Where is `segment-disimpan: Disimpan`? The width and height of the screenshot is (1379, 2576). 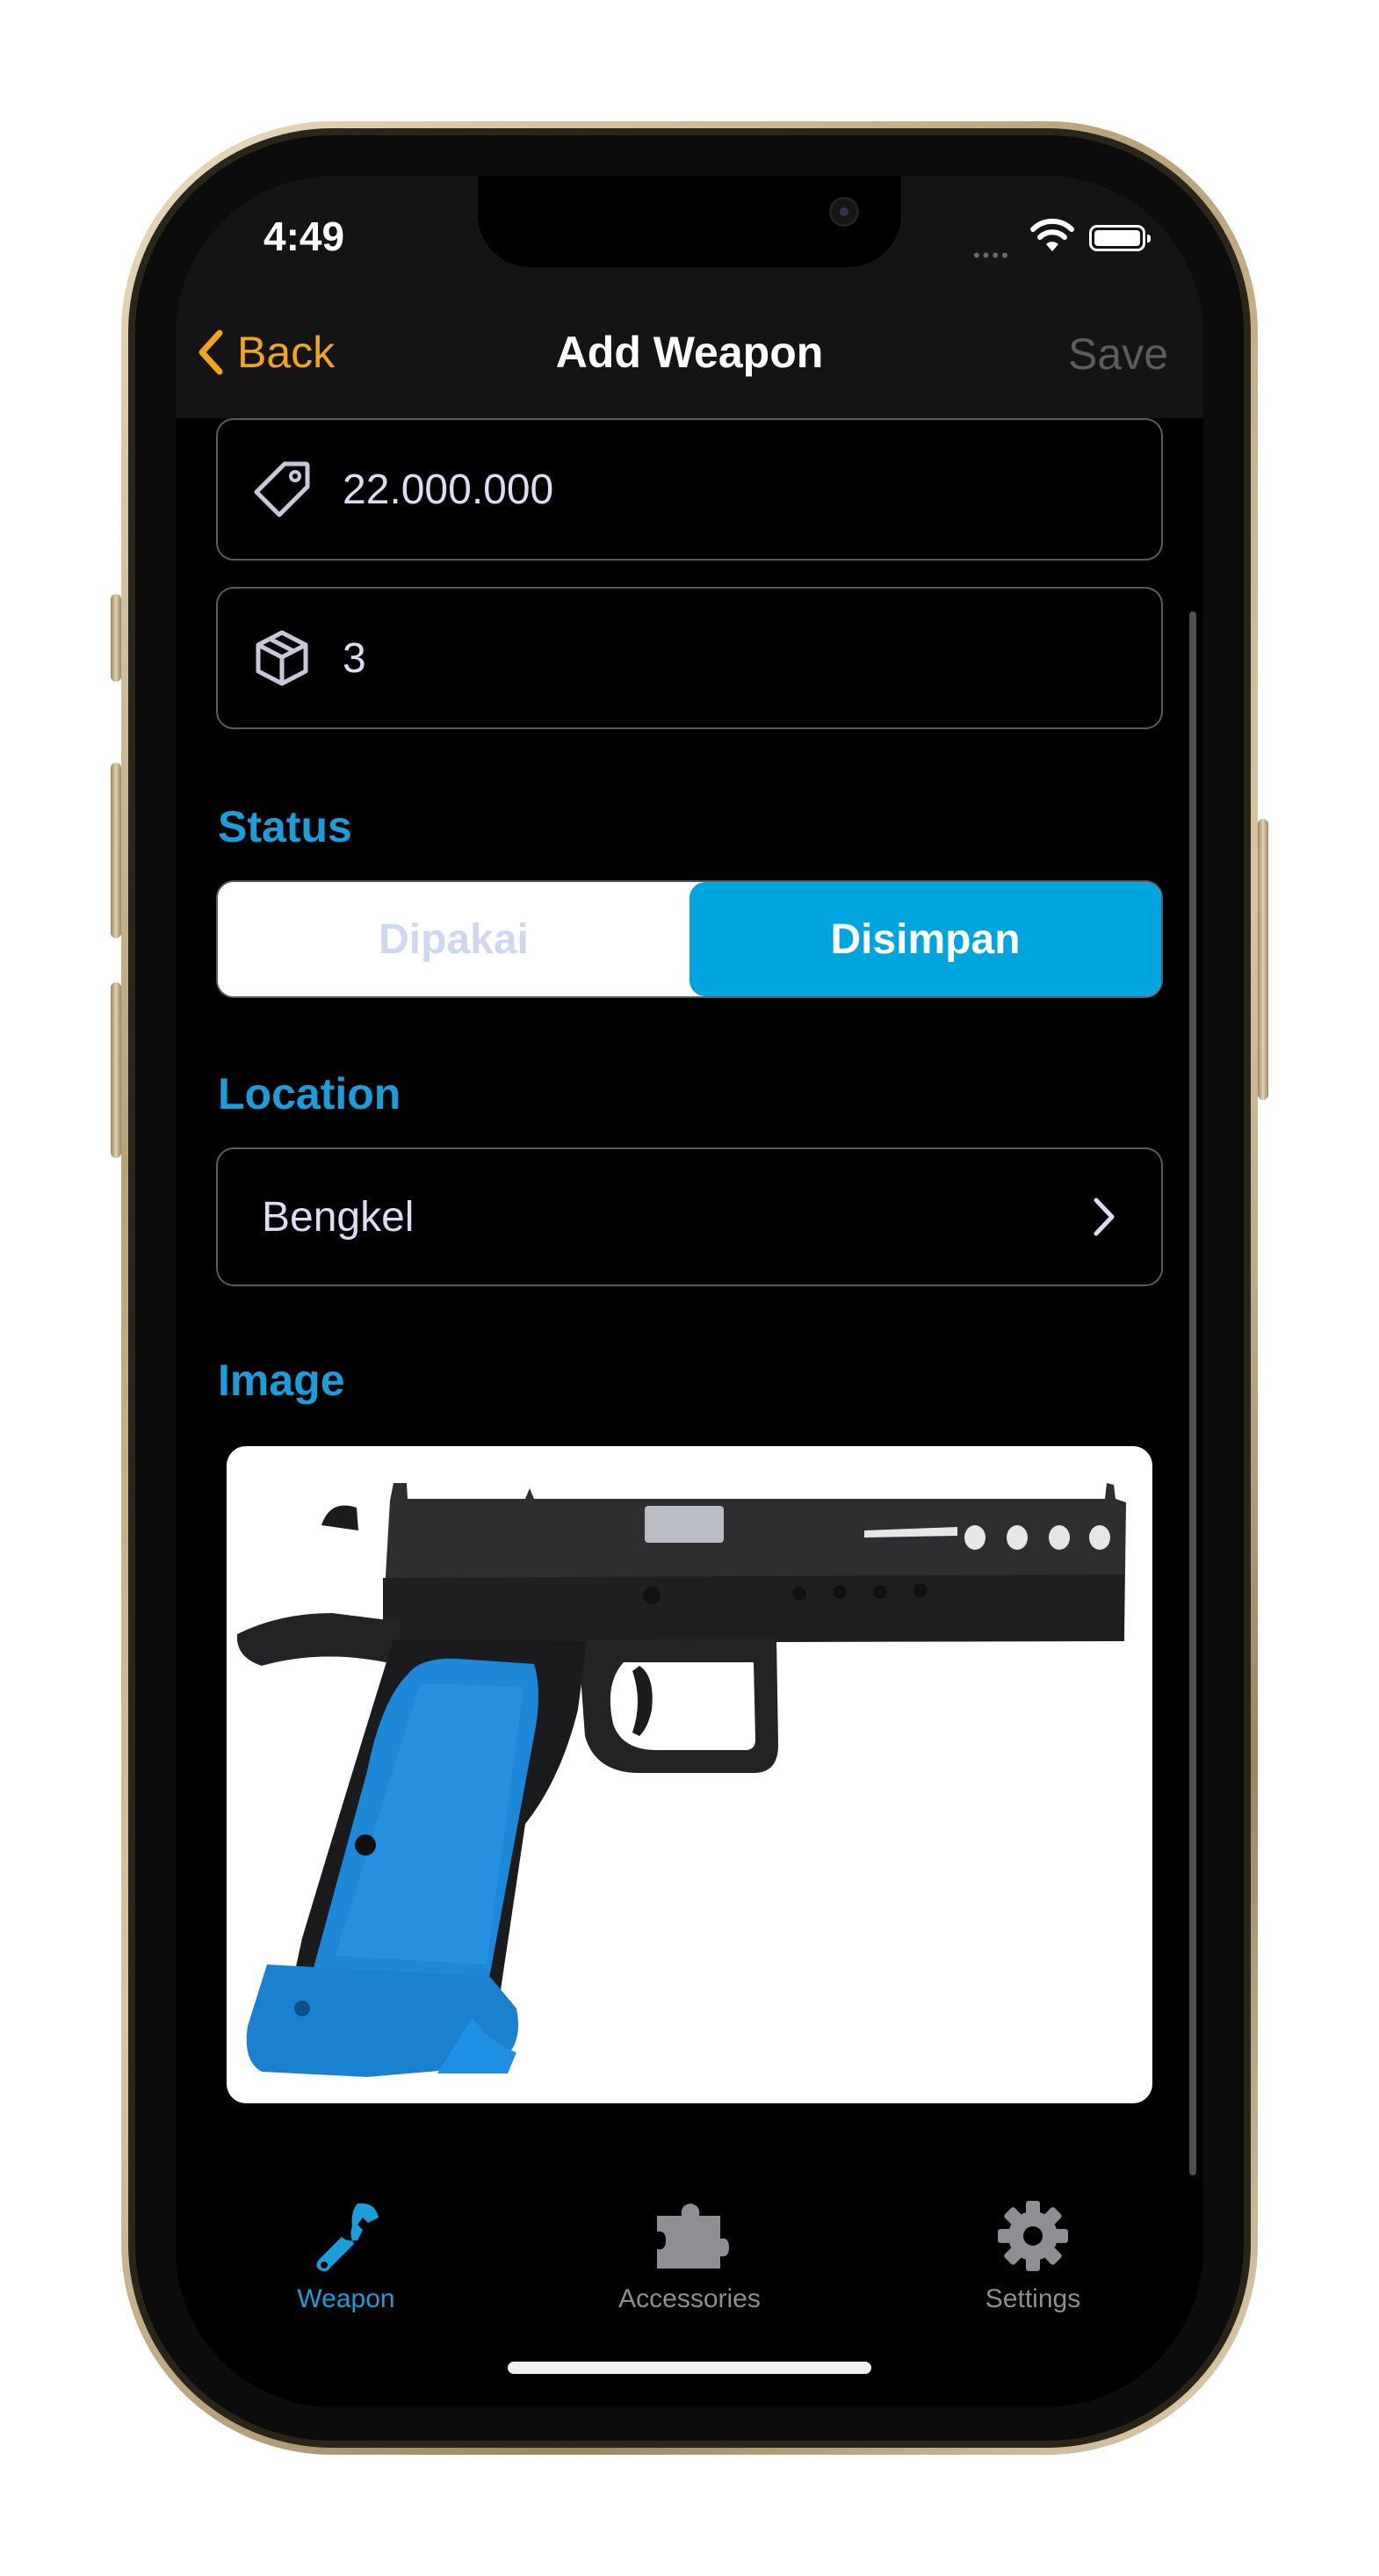 segment-disimpan: Disimpan is located at coordinates (925, 939).